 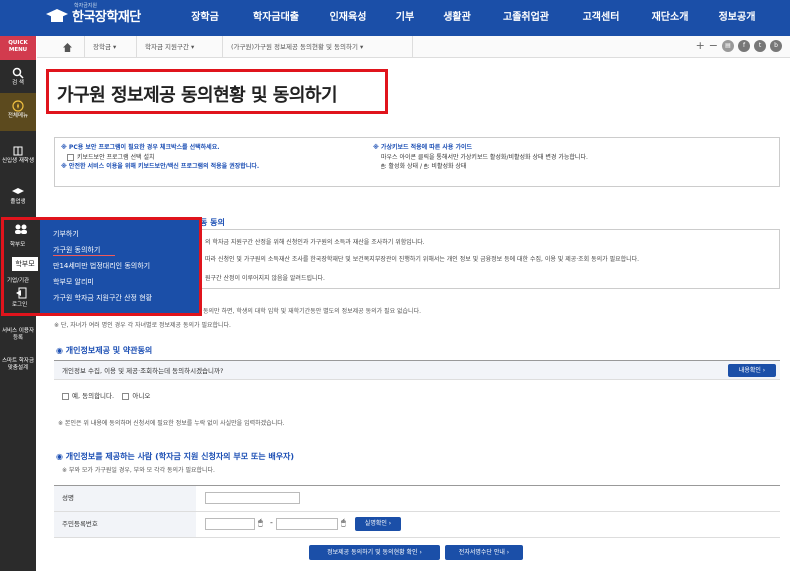 What do you see at coordinates (18, 106) in the screenshot?
I see `compass-icon` at bounding box center [18, 106].